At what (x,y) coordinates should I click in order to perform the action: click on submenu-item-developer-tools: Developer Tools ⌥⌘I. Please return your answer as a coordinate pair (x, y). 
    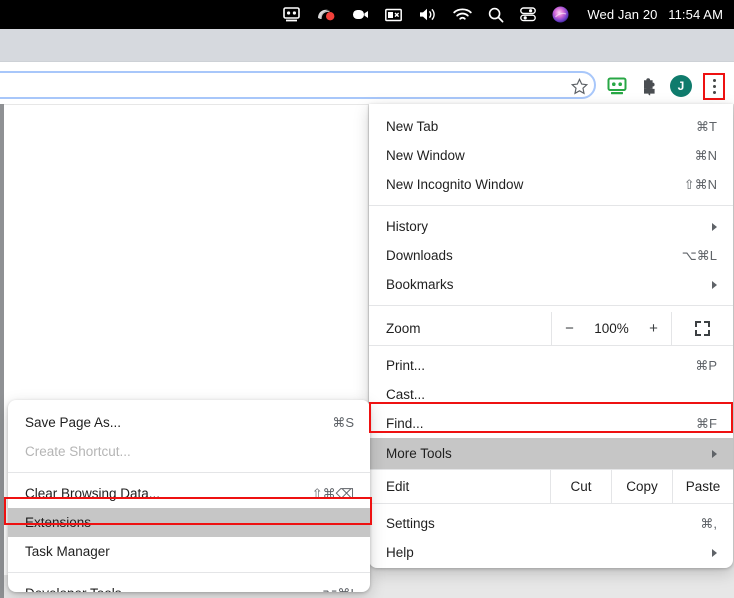
    Looking at the image, I should click on (189, 586).